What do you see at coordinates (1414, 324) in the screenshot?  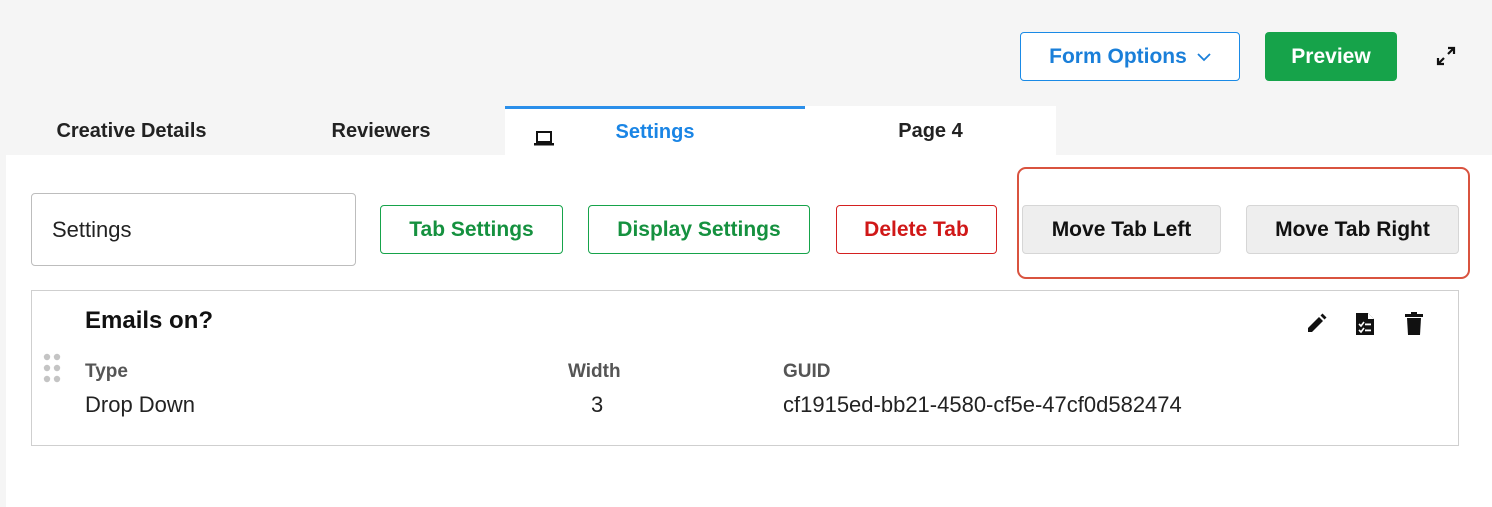 I see `trash-icon` at bounding box center [1414, 324].